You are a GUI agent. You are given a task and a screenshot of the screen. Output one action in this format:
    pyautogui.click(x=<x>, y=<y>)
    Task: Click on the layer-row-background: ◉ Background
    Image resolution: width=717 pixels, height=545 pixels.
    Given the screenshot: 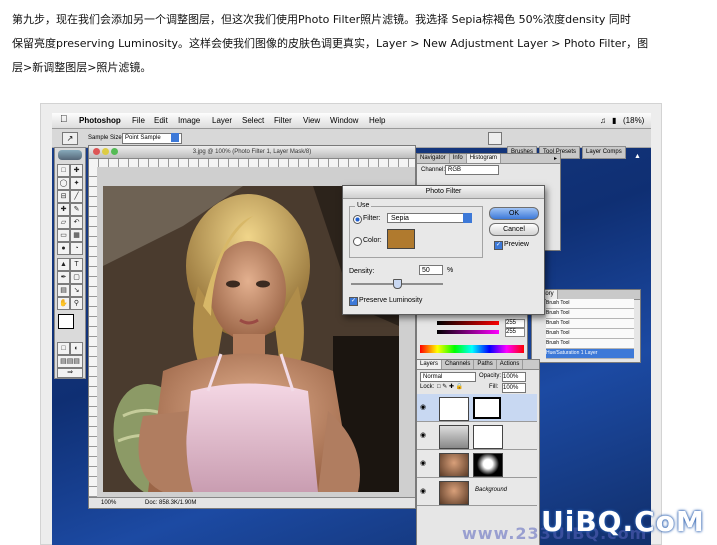 What is the action you would take?
    pyautogui.click(x=477, y=492)
    